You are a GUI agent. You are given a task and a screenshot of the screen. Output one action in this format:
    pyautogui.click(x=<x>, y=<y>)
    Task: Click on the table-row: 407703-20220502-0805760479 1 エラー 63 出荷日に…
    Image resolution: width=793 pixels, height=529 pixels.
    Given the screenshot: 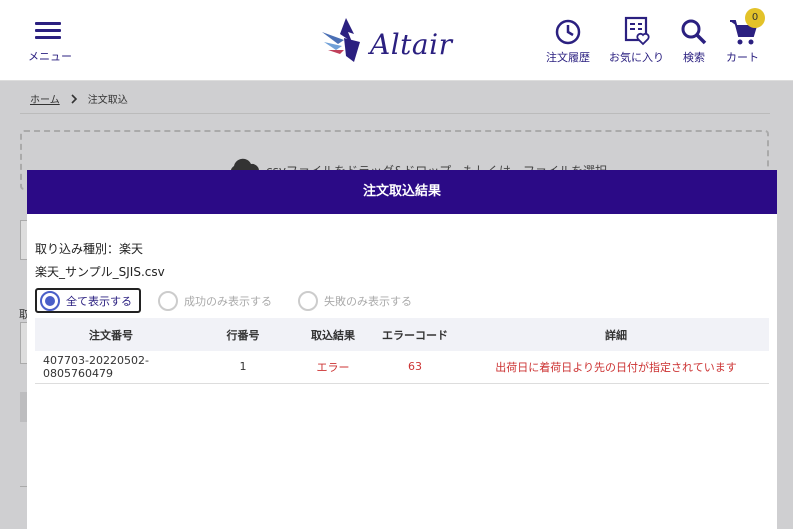 What is the action you would take?
    pyautogui.click(x=402, y=367)
    